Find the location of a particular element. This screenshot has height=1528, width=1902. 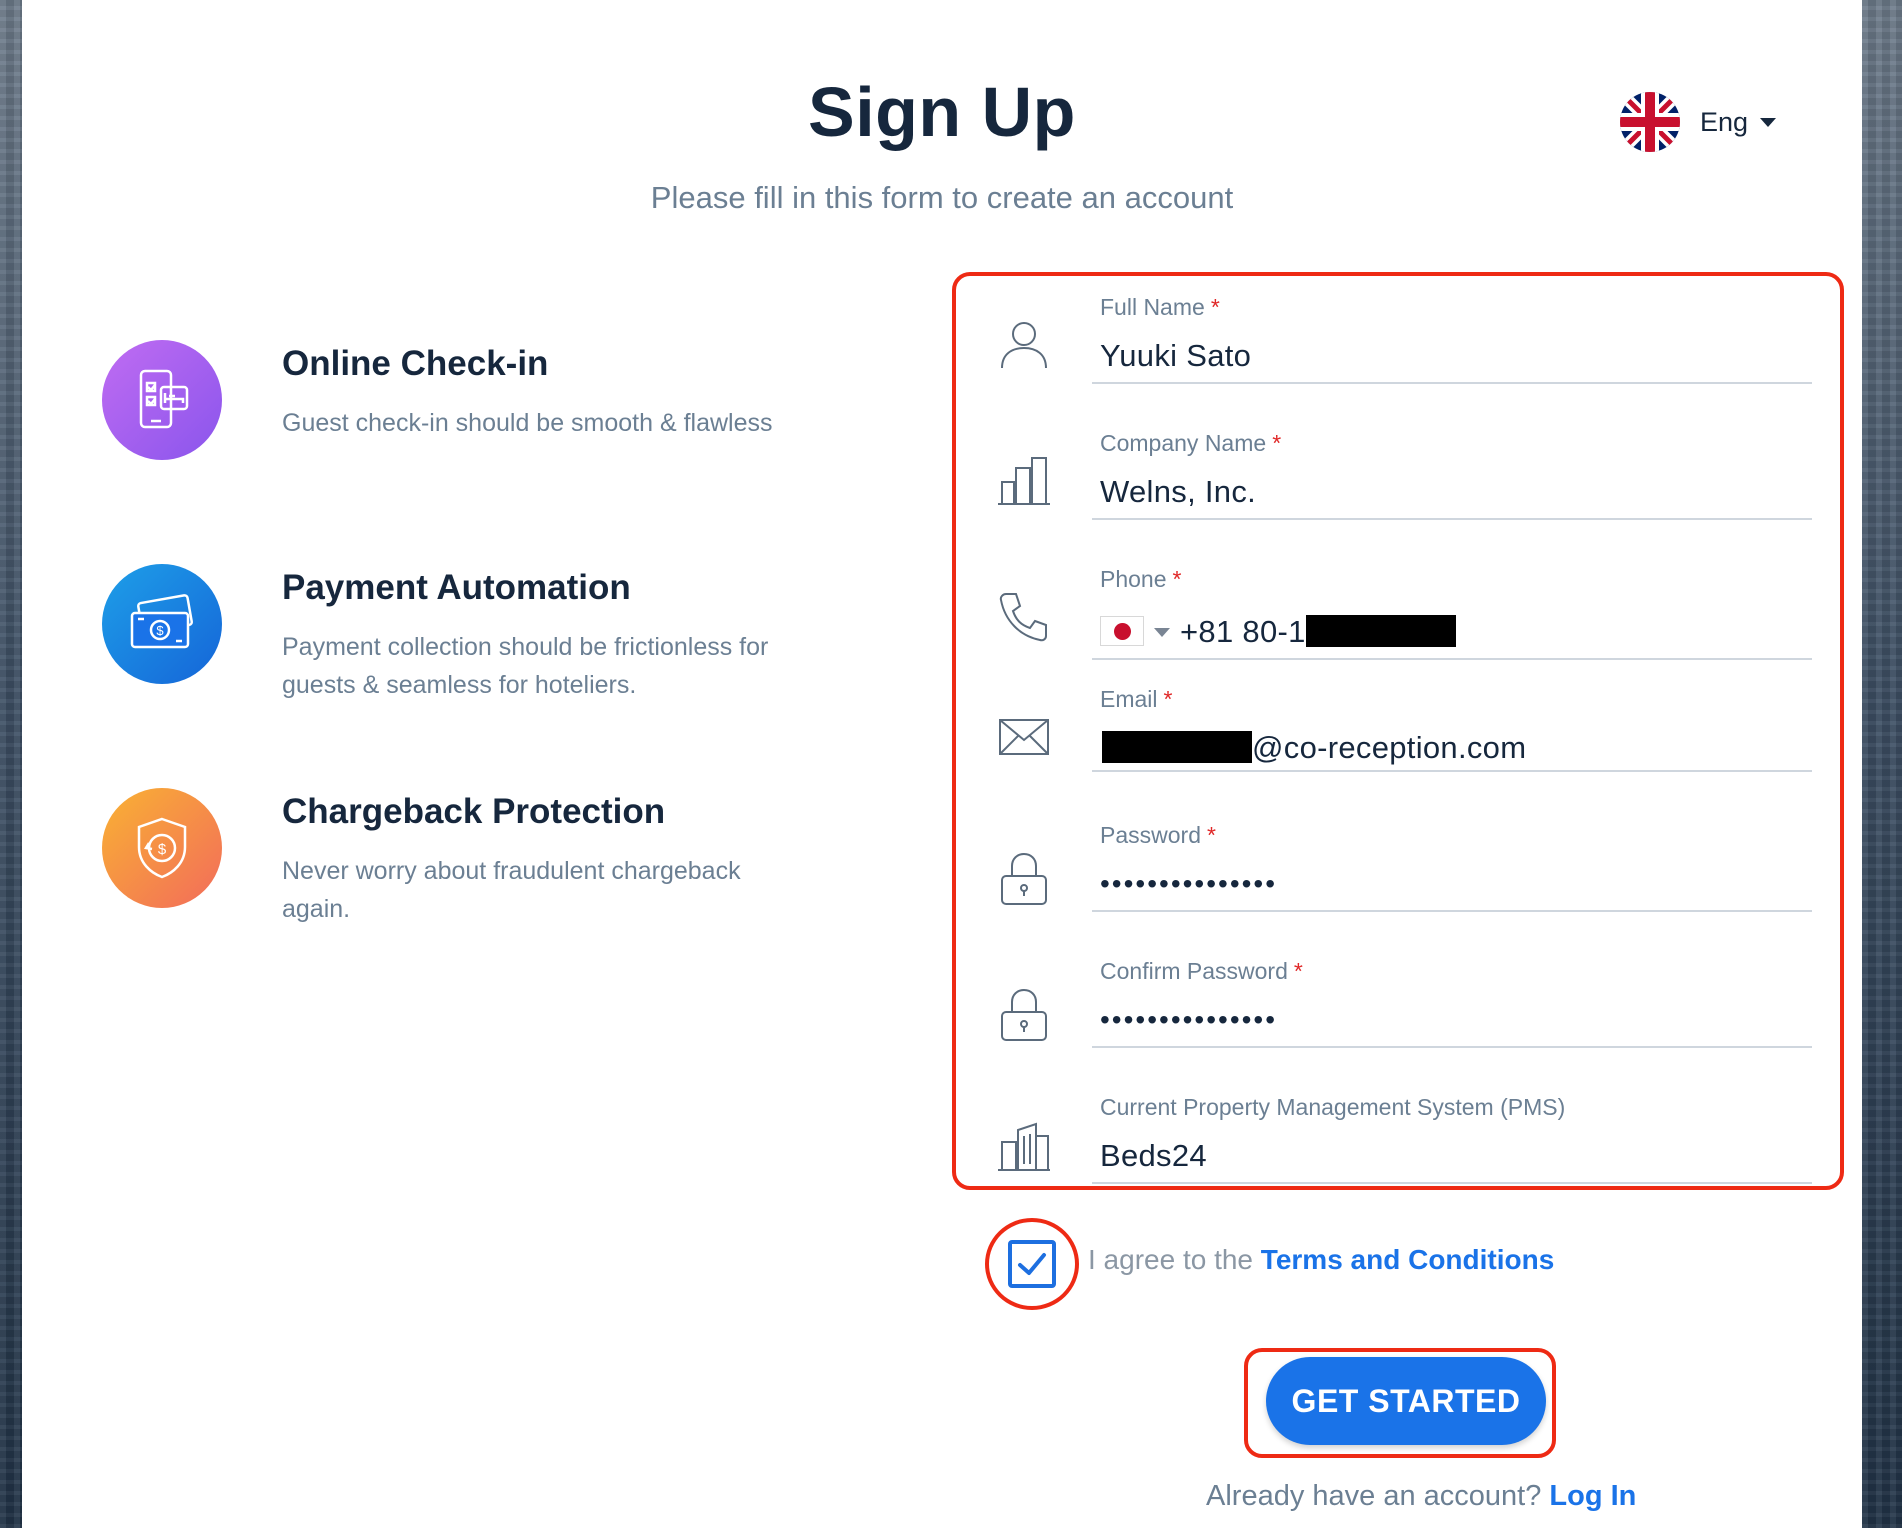

payment-cash-icon: $ is located at coordinates (162, 624).